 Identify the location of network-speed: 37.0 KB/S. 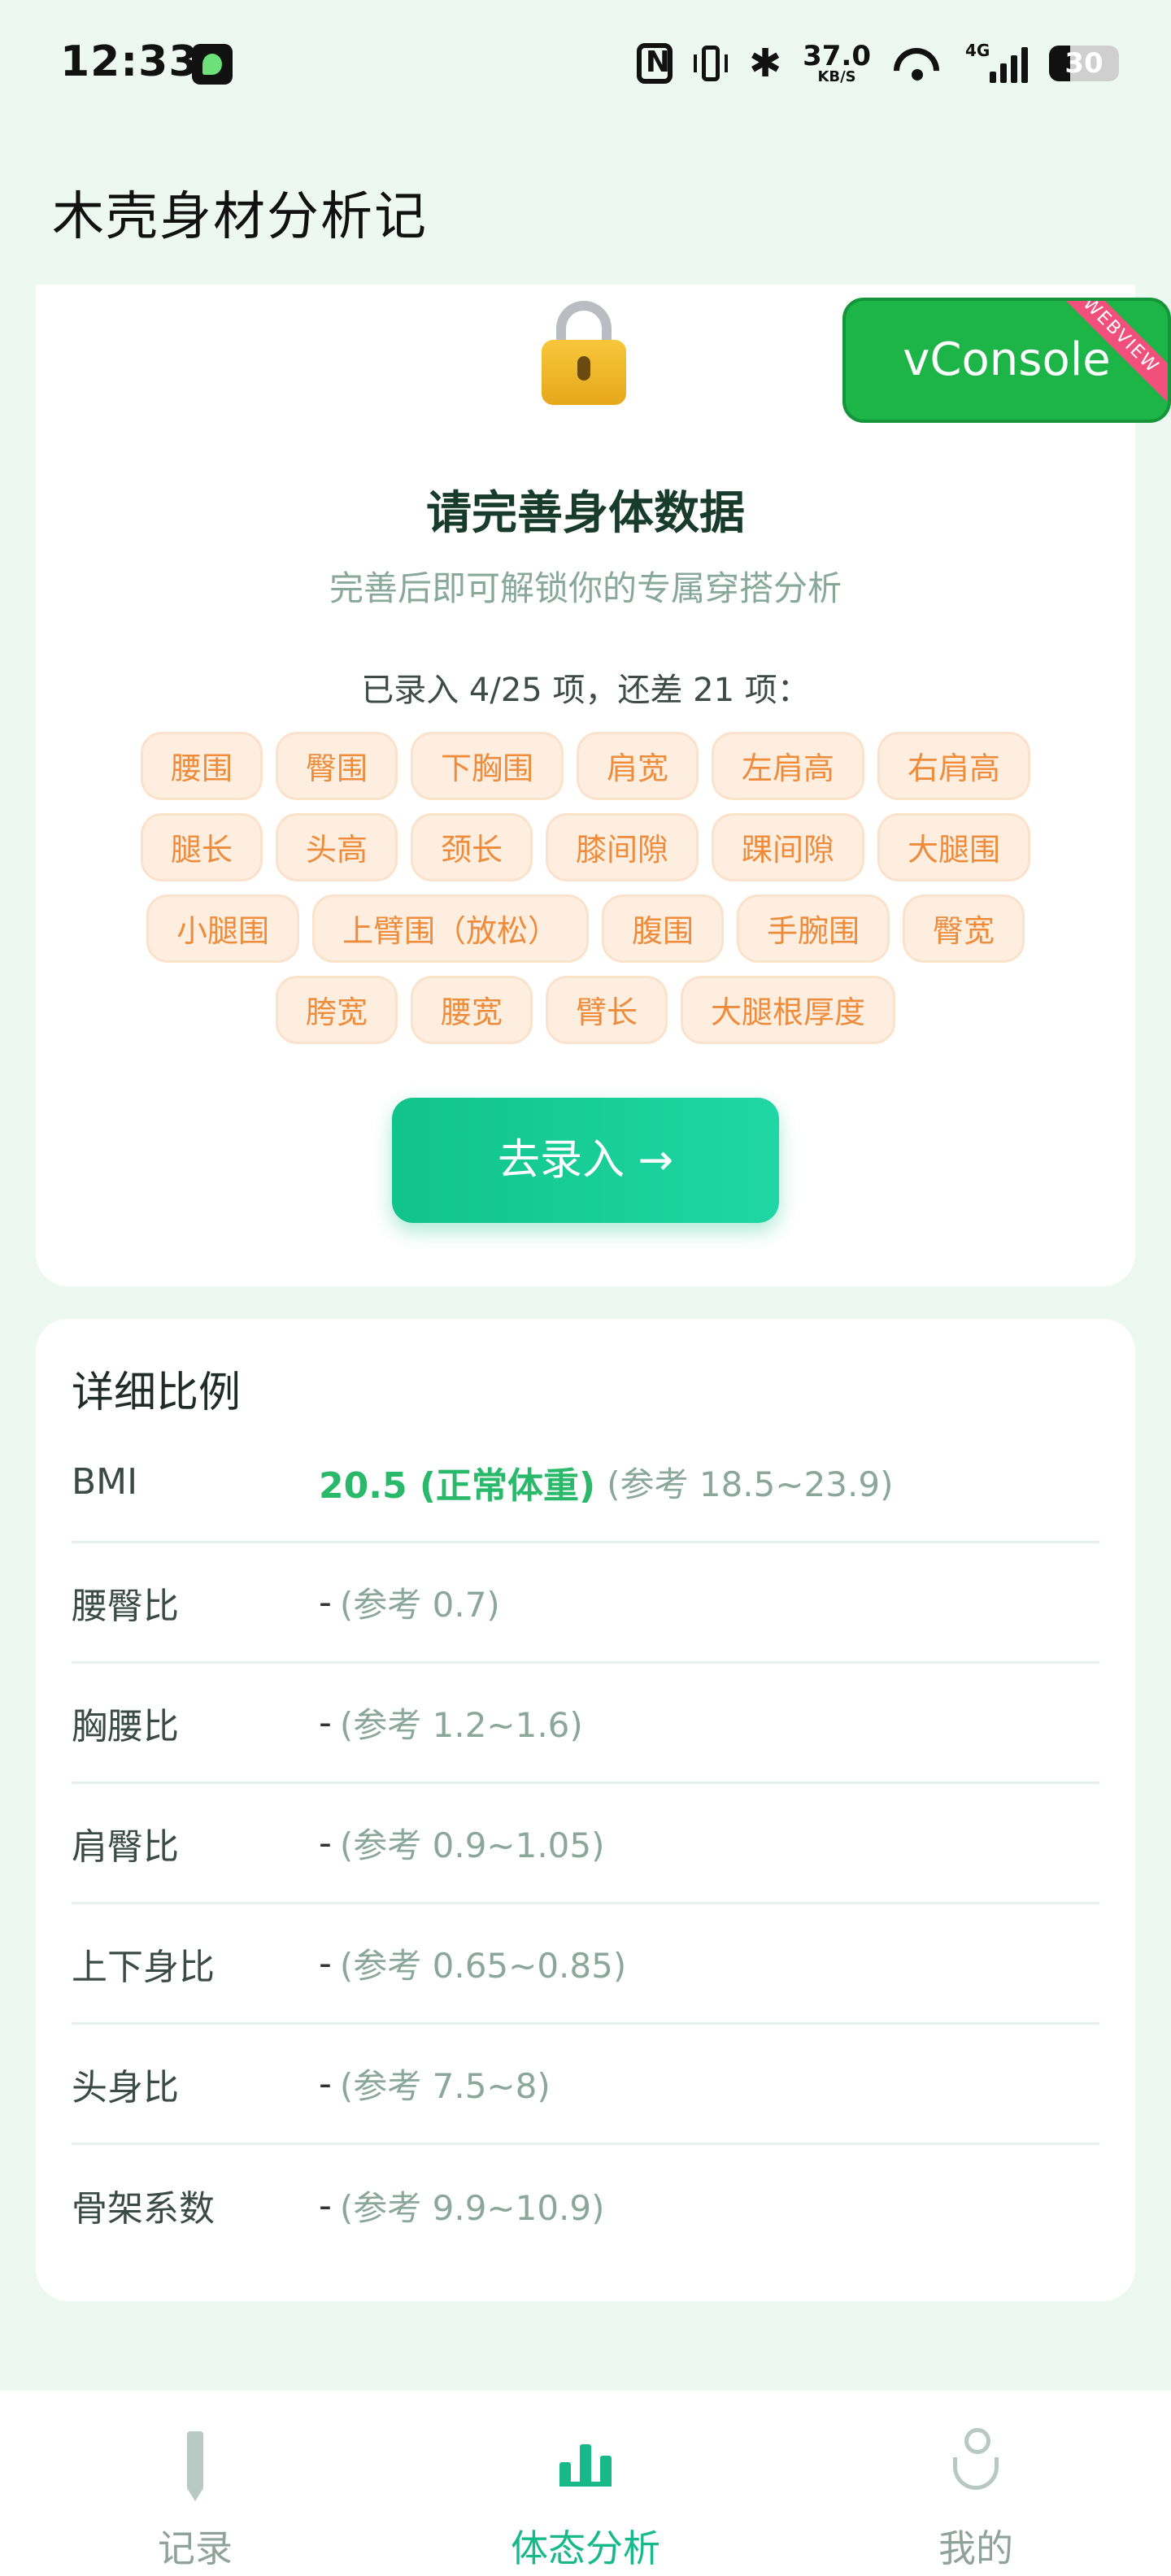
(837, 64).